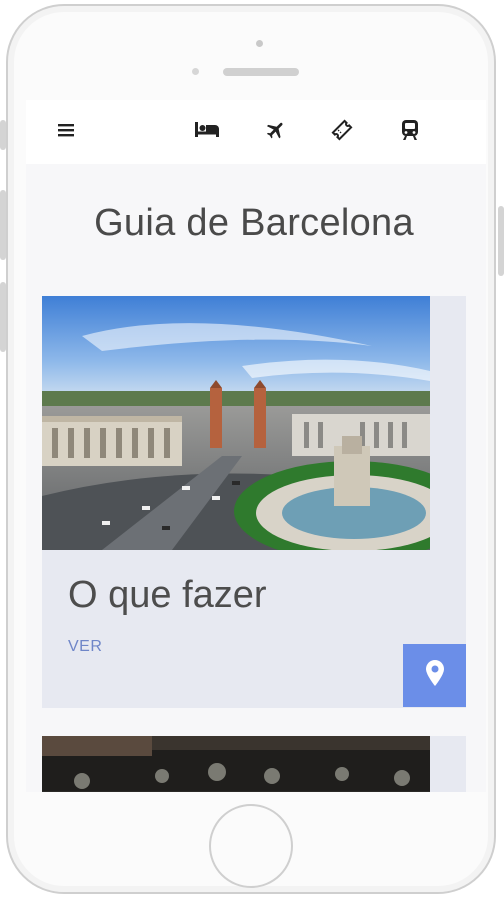 This screenshot has width=504, height=900. What do you see at coordinates (261, 72) in the screenshot?
I see `earpiece-speaker` at bounding box center [261, 72].